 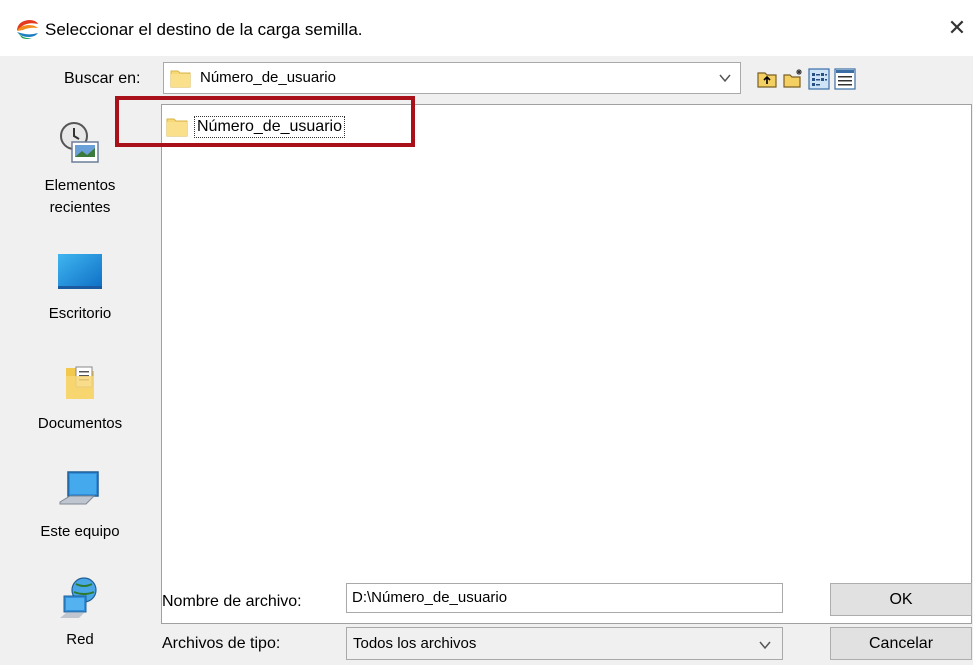 I want to click on look-in-label: Buscar en:, so click(x=102, y=78).